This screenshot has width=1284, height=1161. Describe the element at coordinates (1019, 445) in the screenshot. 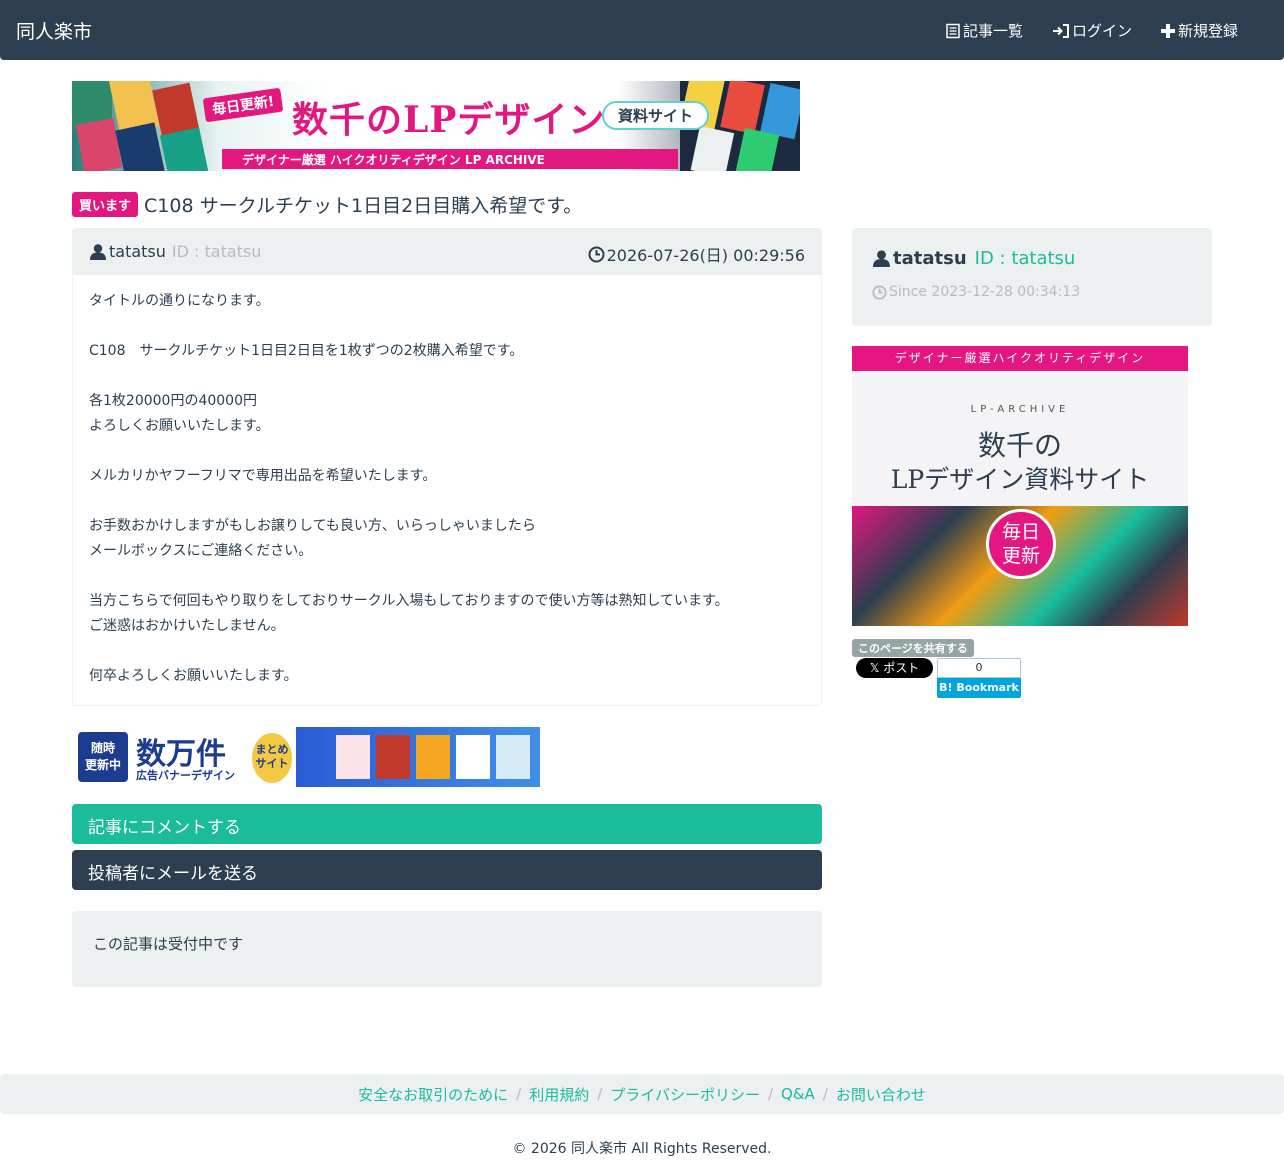

I see `side-banner-line1: 数千の` at that location.